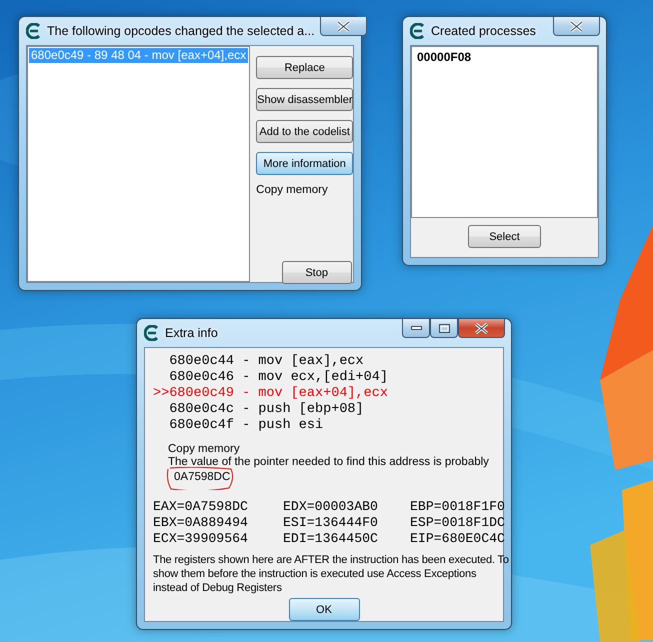 The height and width of the screenshot is (642, 653). Describe the element at coordinates (246, 426) in the screenshot. I see `disassembly-line: 680e0c4f - push esi` at that location.